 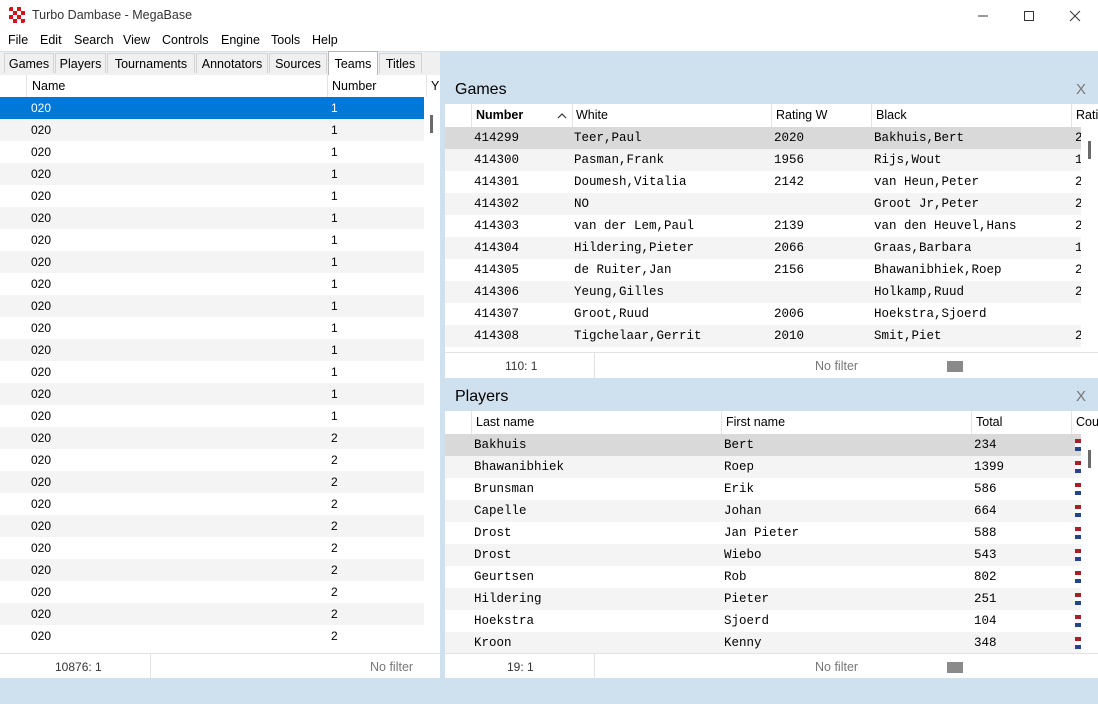 What do you see at coordinates (94, 40) in the screenshot?
I see `menu-search: Search` at bounding box center [94, 40].